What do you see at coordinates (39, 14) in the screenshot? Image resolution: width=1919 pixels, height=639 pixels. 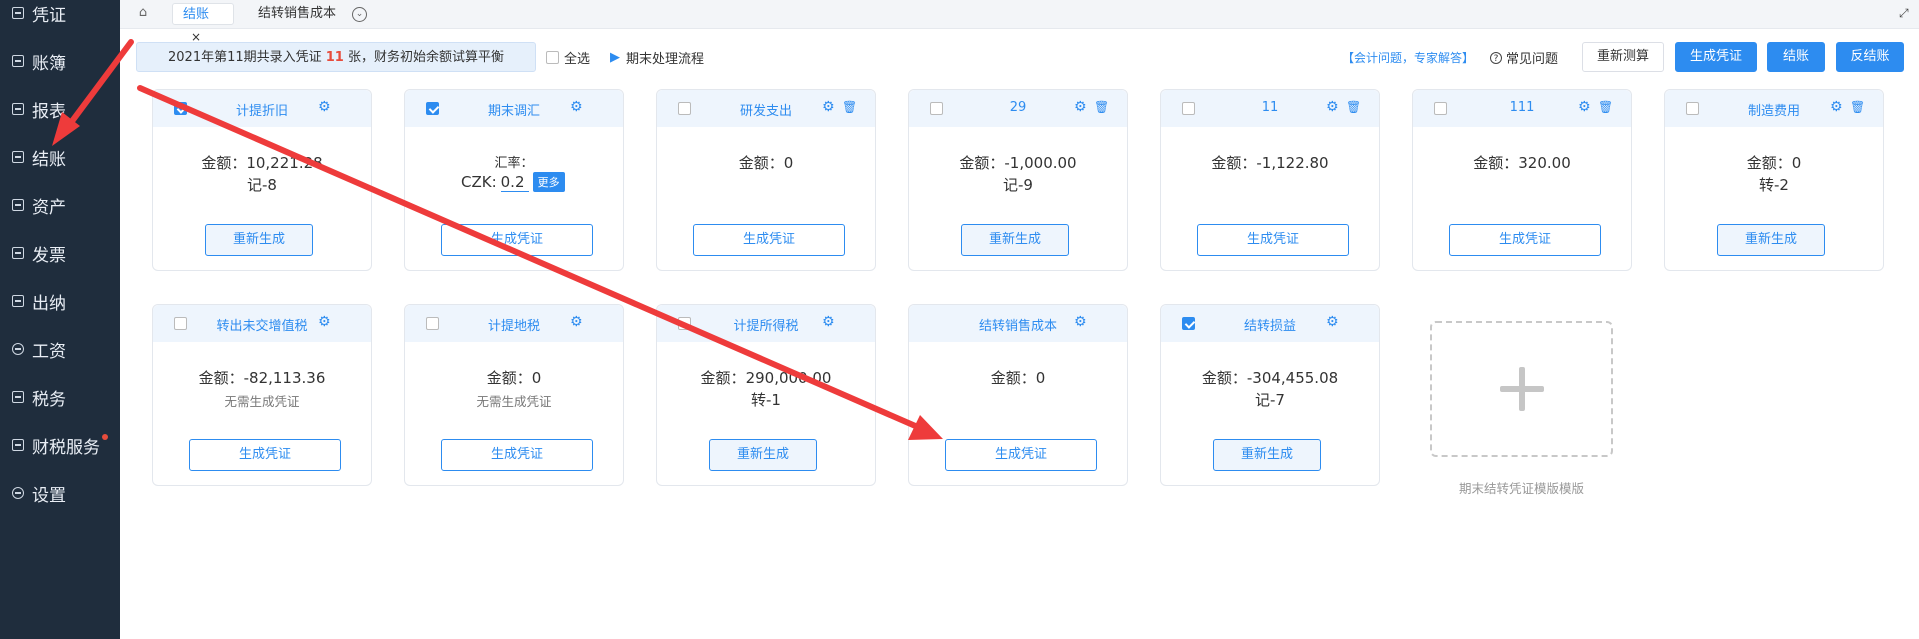 I see `sidebar-item-voucher: 凭证` at bounding box center [39, 14].